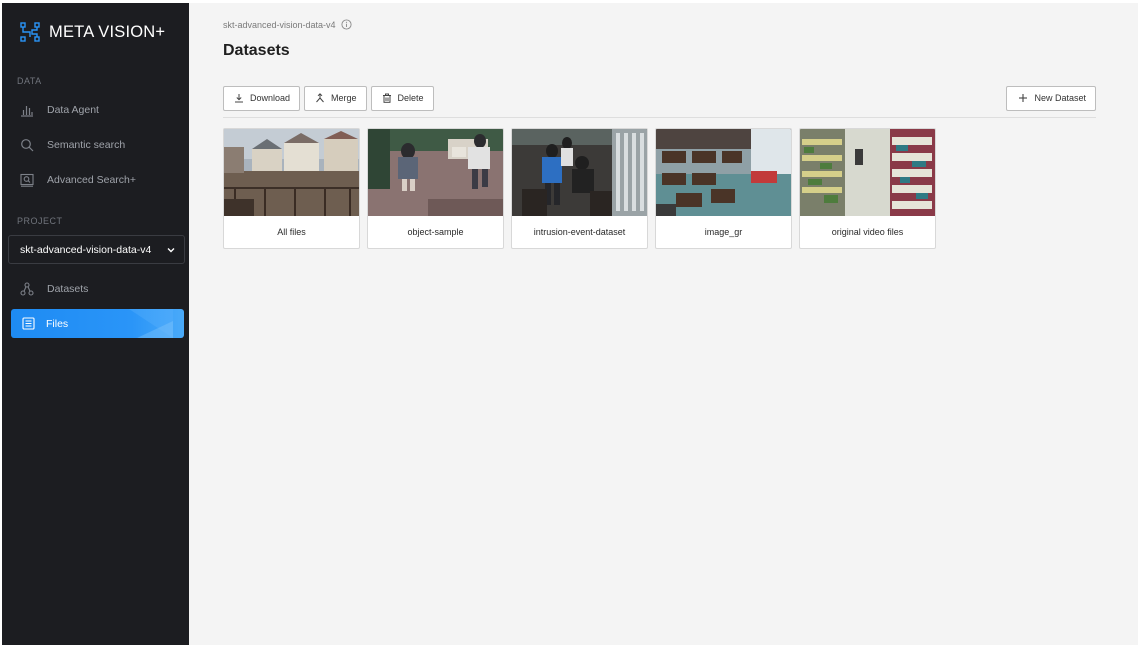  I want to click on image-search-icon, so click(27, 180).